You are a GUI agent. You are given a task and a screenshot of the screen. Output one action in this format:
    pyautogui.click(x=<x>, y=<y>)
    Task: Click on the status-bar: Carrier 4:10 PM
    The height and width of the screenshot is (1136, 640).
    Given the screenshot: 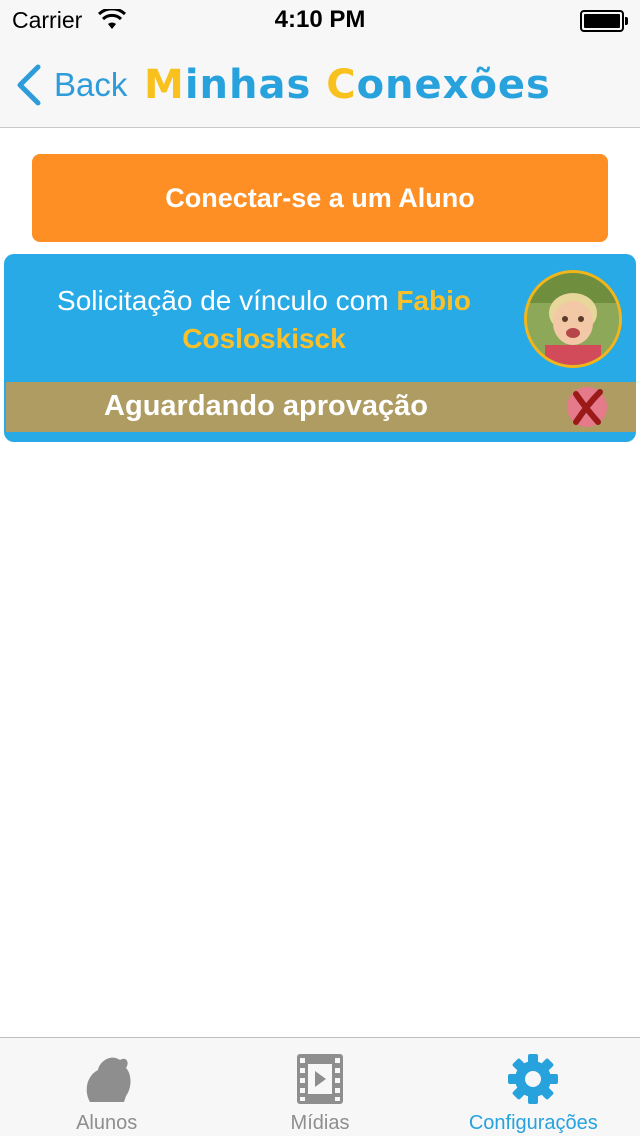 What is the action you would take?
    pyautogui.click(x=320, y=20)
    